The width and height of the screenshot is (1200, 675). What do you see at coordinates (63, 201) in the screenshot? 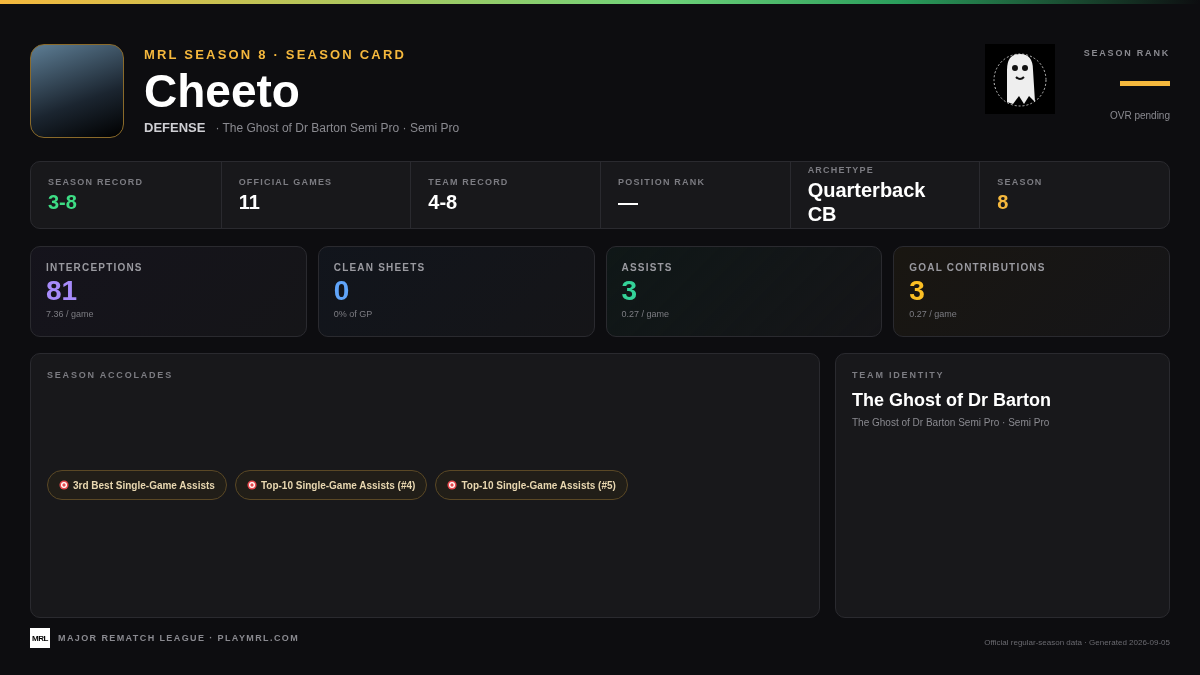
I see `info-value: 3-8` at bounding box center [63, 201].